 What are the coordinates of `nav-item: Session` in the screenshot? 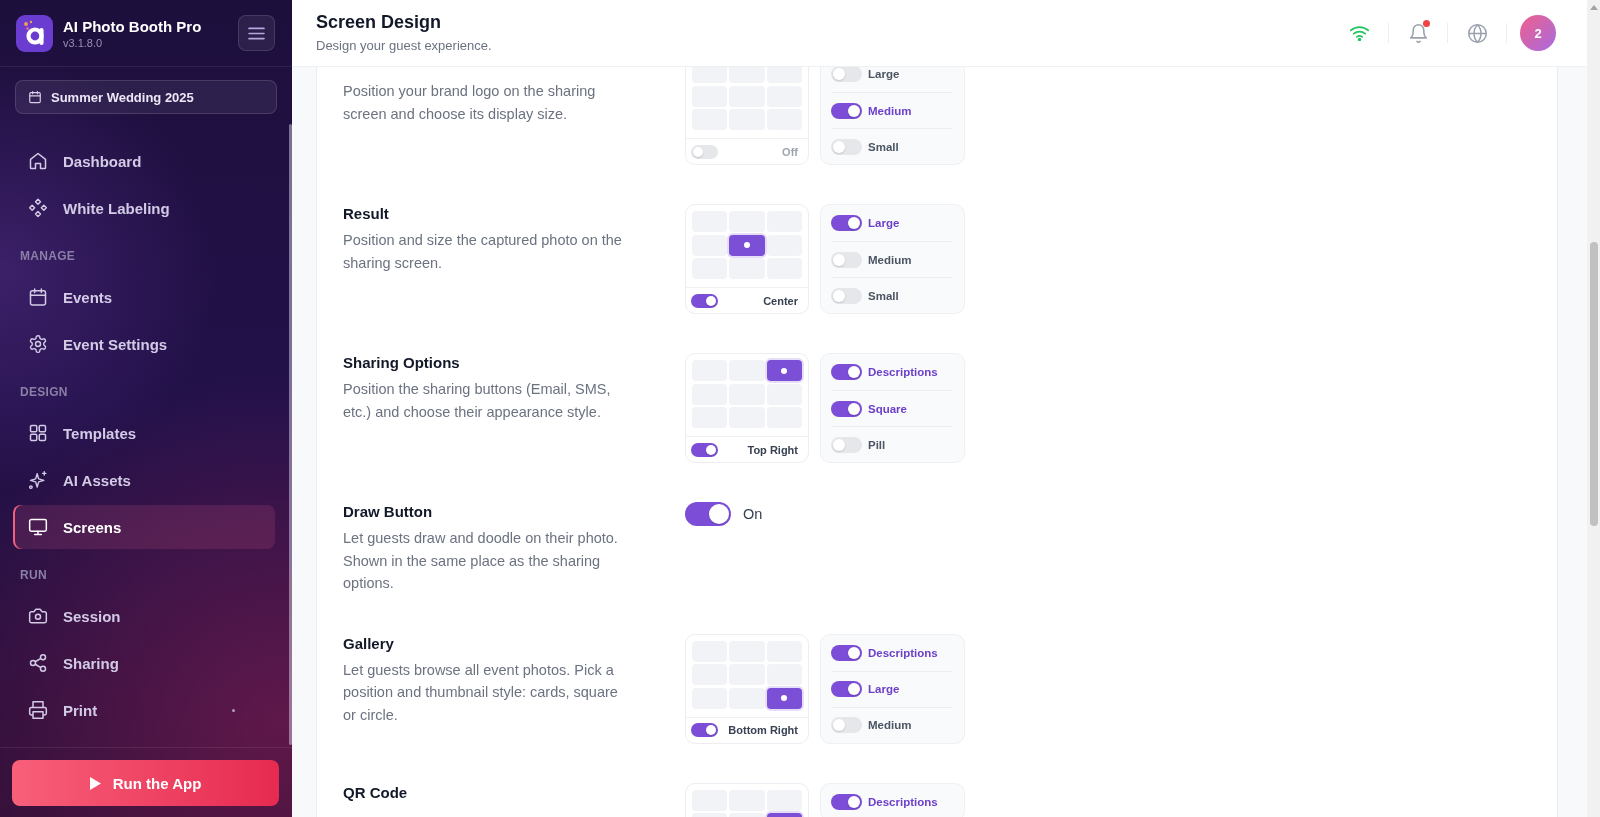 It's located at (144, 616).